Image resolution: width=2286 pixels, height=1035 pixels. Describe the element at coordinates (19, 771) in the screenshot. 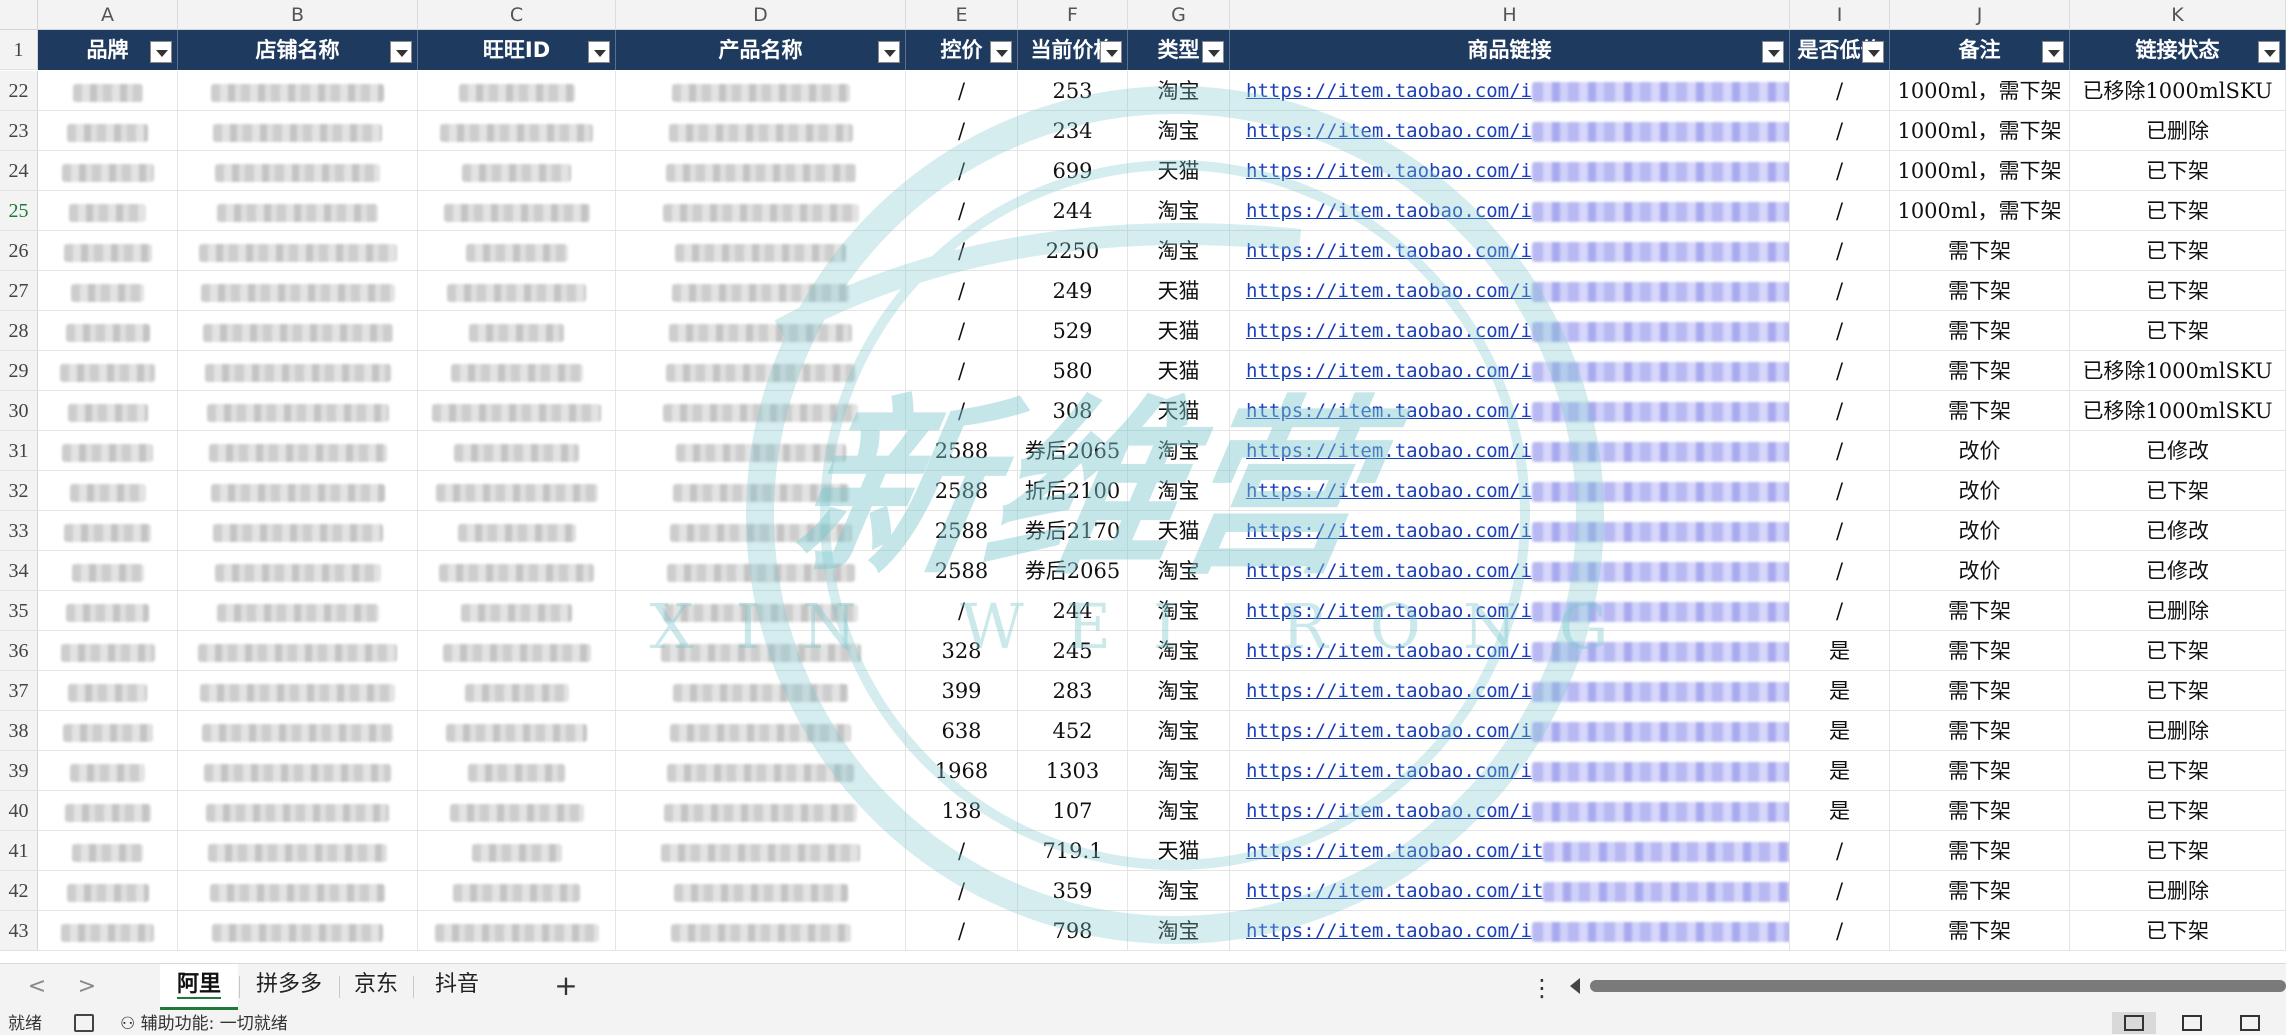

I see `row-number: 39` at that location.